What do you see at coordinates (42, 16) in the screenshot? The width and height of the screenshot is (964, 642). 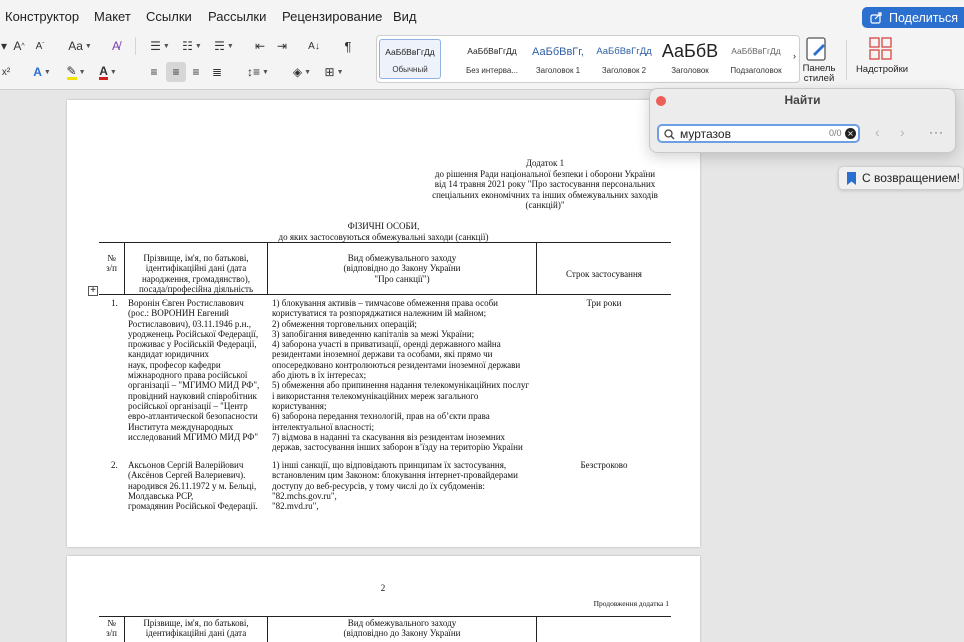 I see `menu-design: Конструктор` at bounding box center [42, 16].